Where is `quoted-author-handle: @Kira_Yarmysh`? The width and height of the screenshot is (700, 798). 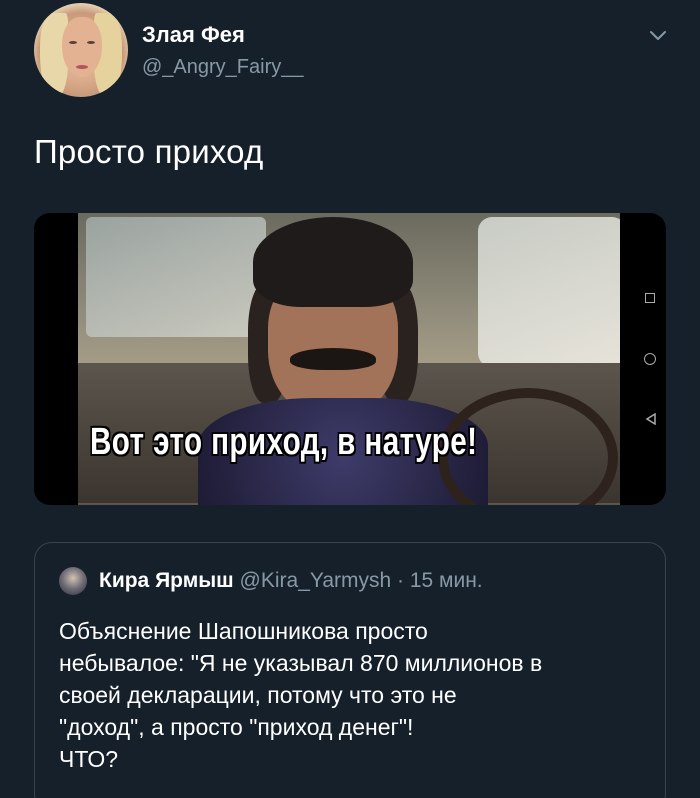
quoted-author-handle: @Kira_Yarmysh is located at coordinates (315, 580).